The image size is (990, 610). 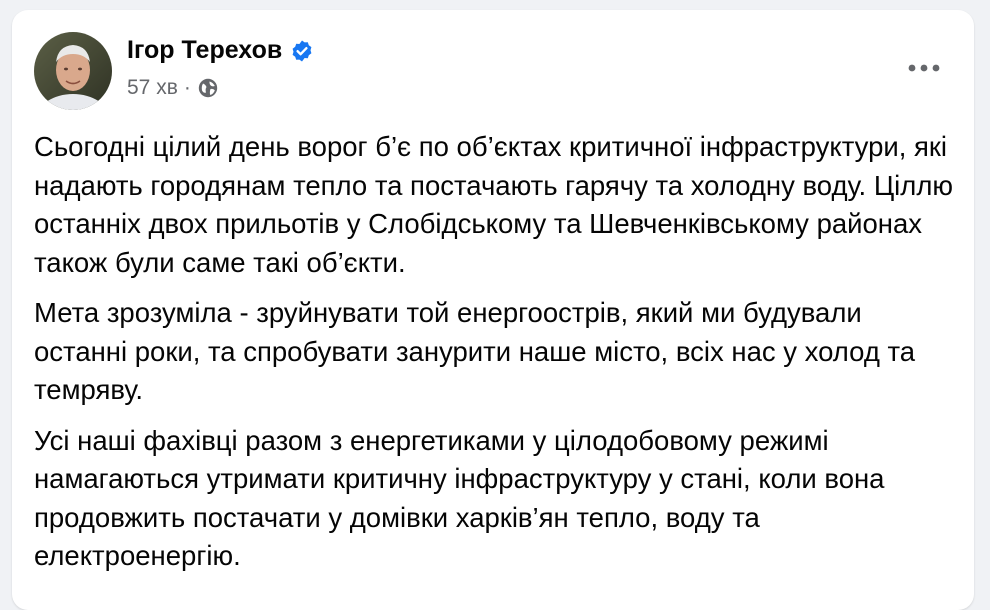 I want to click on author-line: Ігор Терехов, so click(x=220, y=50).